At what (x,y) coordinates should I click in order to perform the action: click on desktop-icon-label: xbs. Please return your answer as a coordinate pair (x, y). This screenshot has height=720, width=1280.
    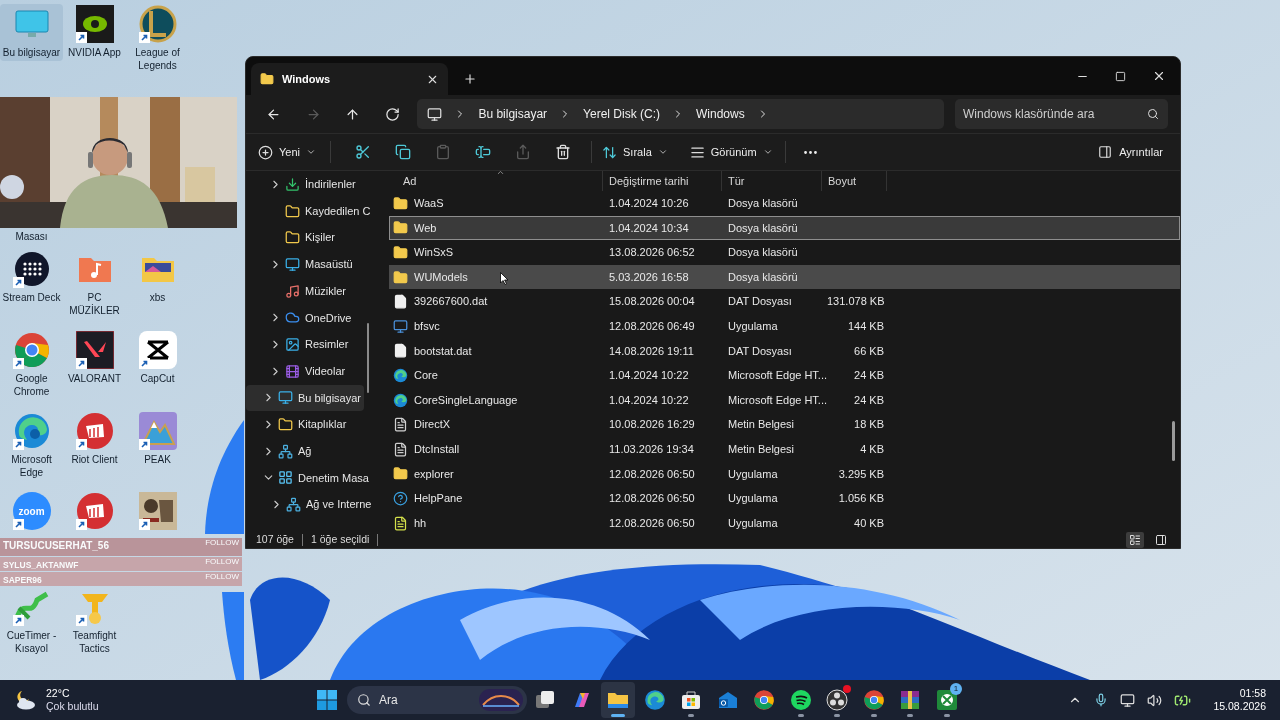
    Looking at the image, I should click on (157, 297).